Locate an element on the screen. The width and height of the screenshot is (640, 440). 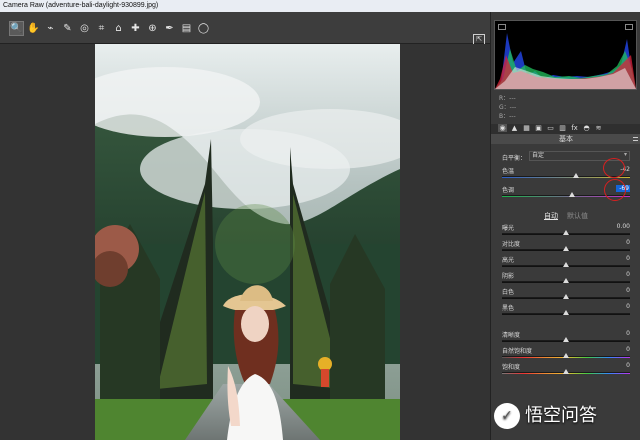
vibrance-value: 0 is located at coordinates (623, 349).